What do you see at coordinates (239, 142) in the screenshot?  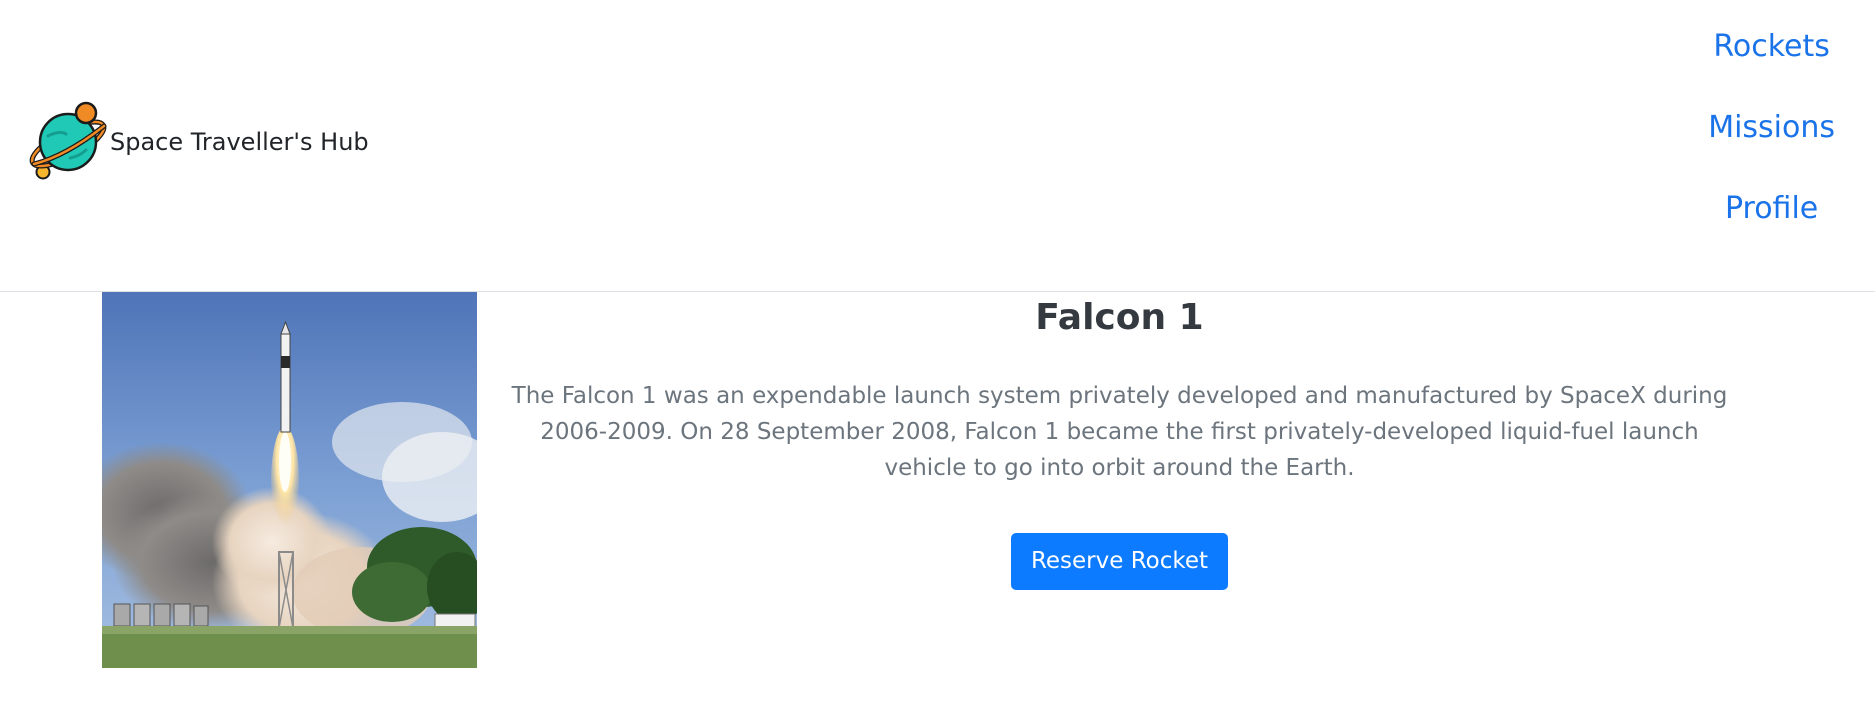 I see `brand-title: Space Traveller's Hub` at bounding box center [239, 142].